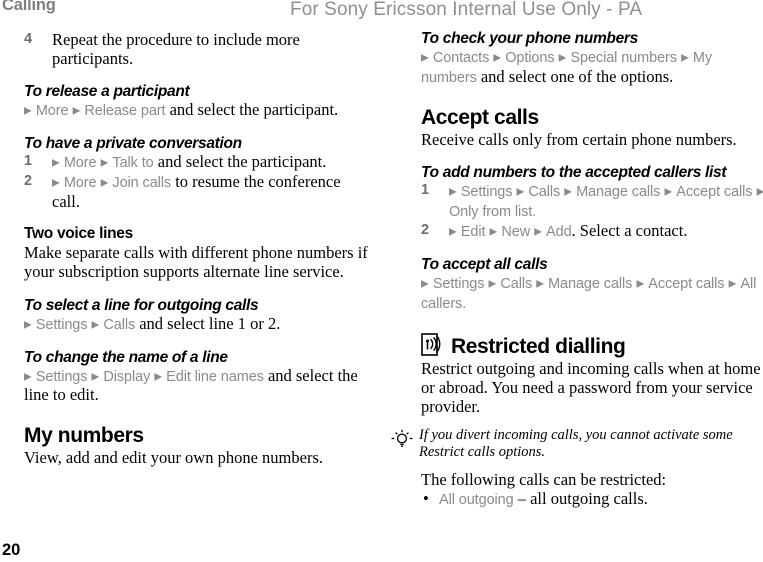 The image size is (763, 562). I want to click on procedure-tail: and select line 1 or 2., so click(208, 323).